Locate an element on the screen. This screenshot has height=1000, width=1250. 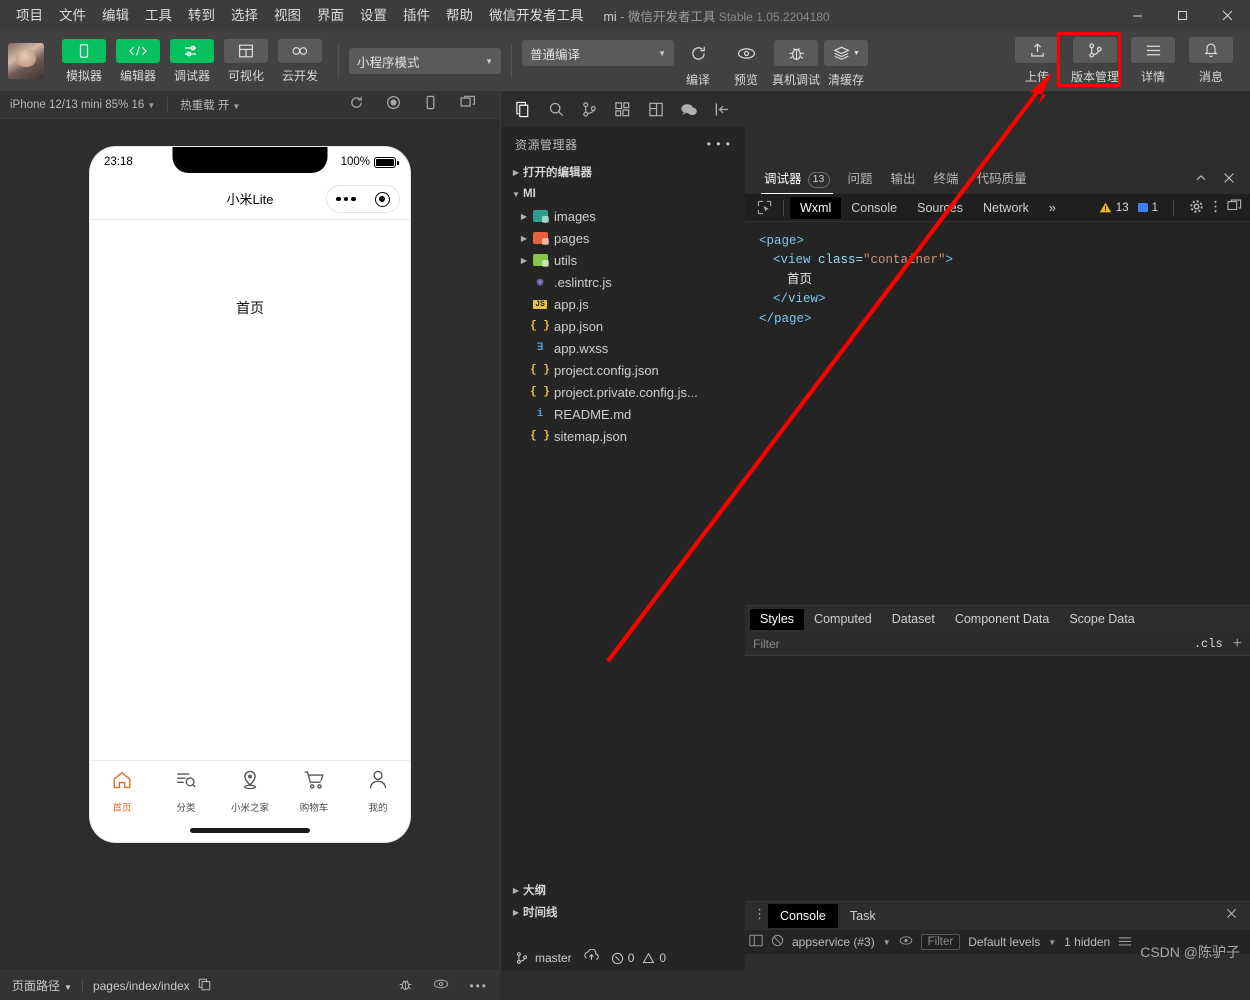
tree-item-pages: ▶ pages is located at coordinates (623, 238).